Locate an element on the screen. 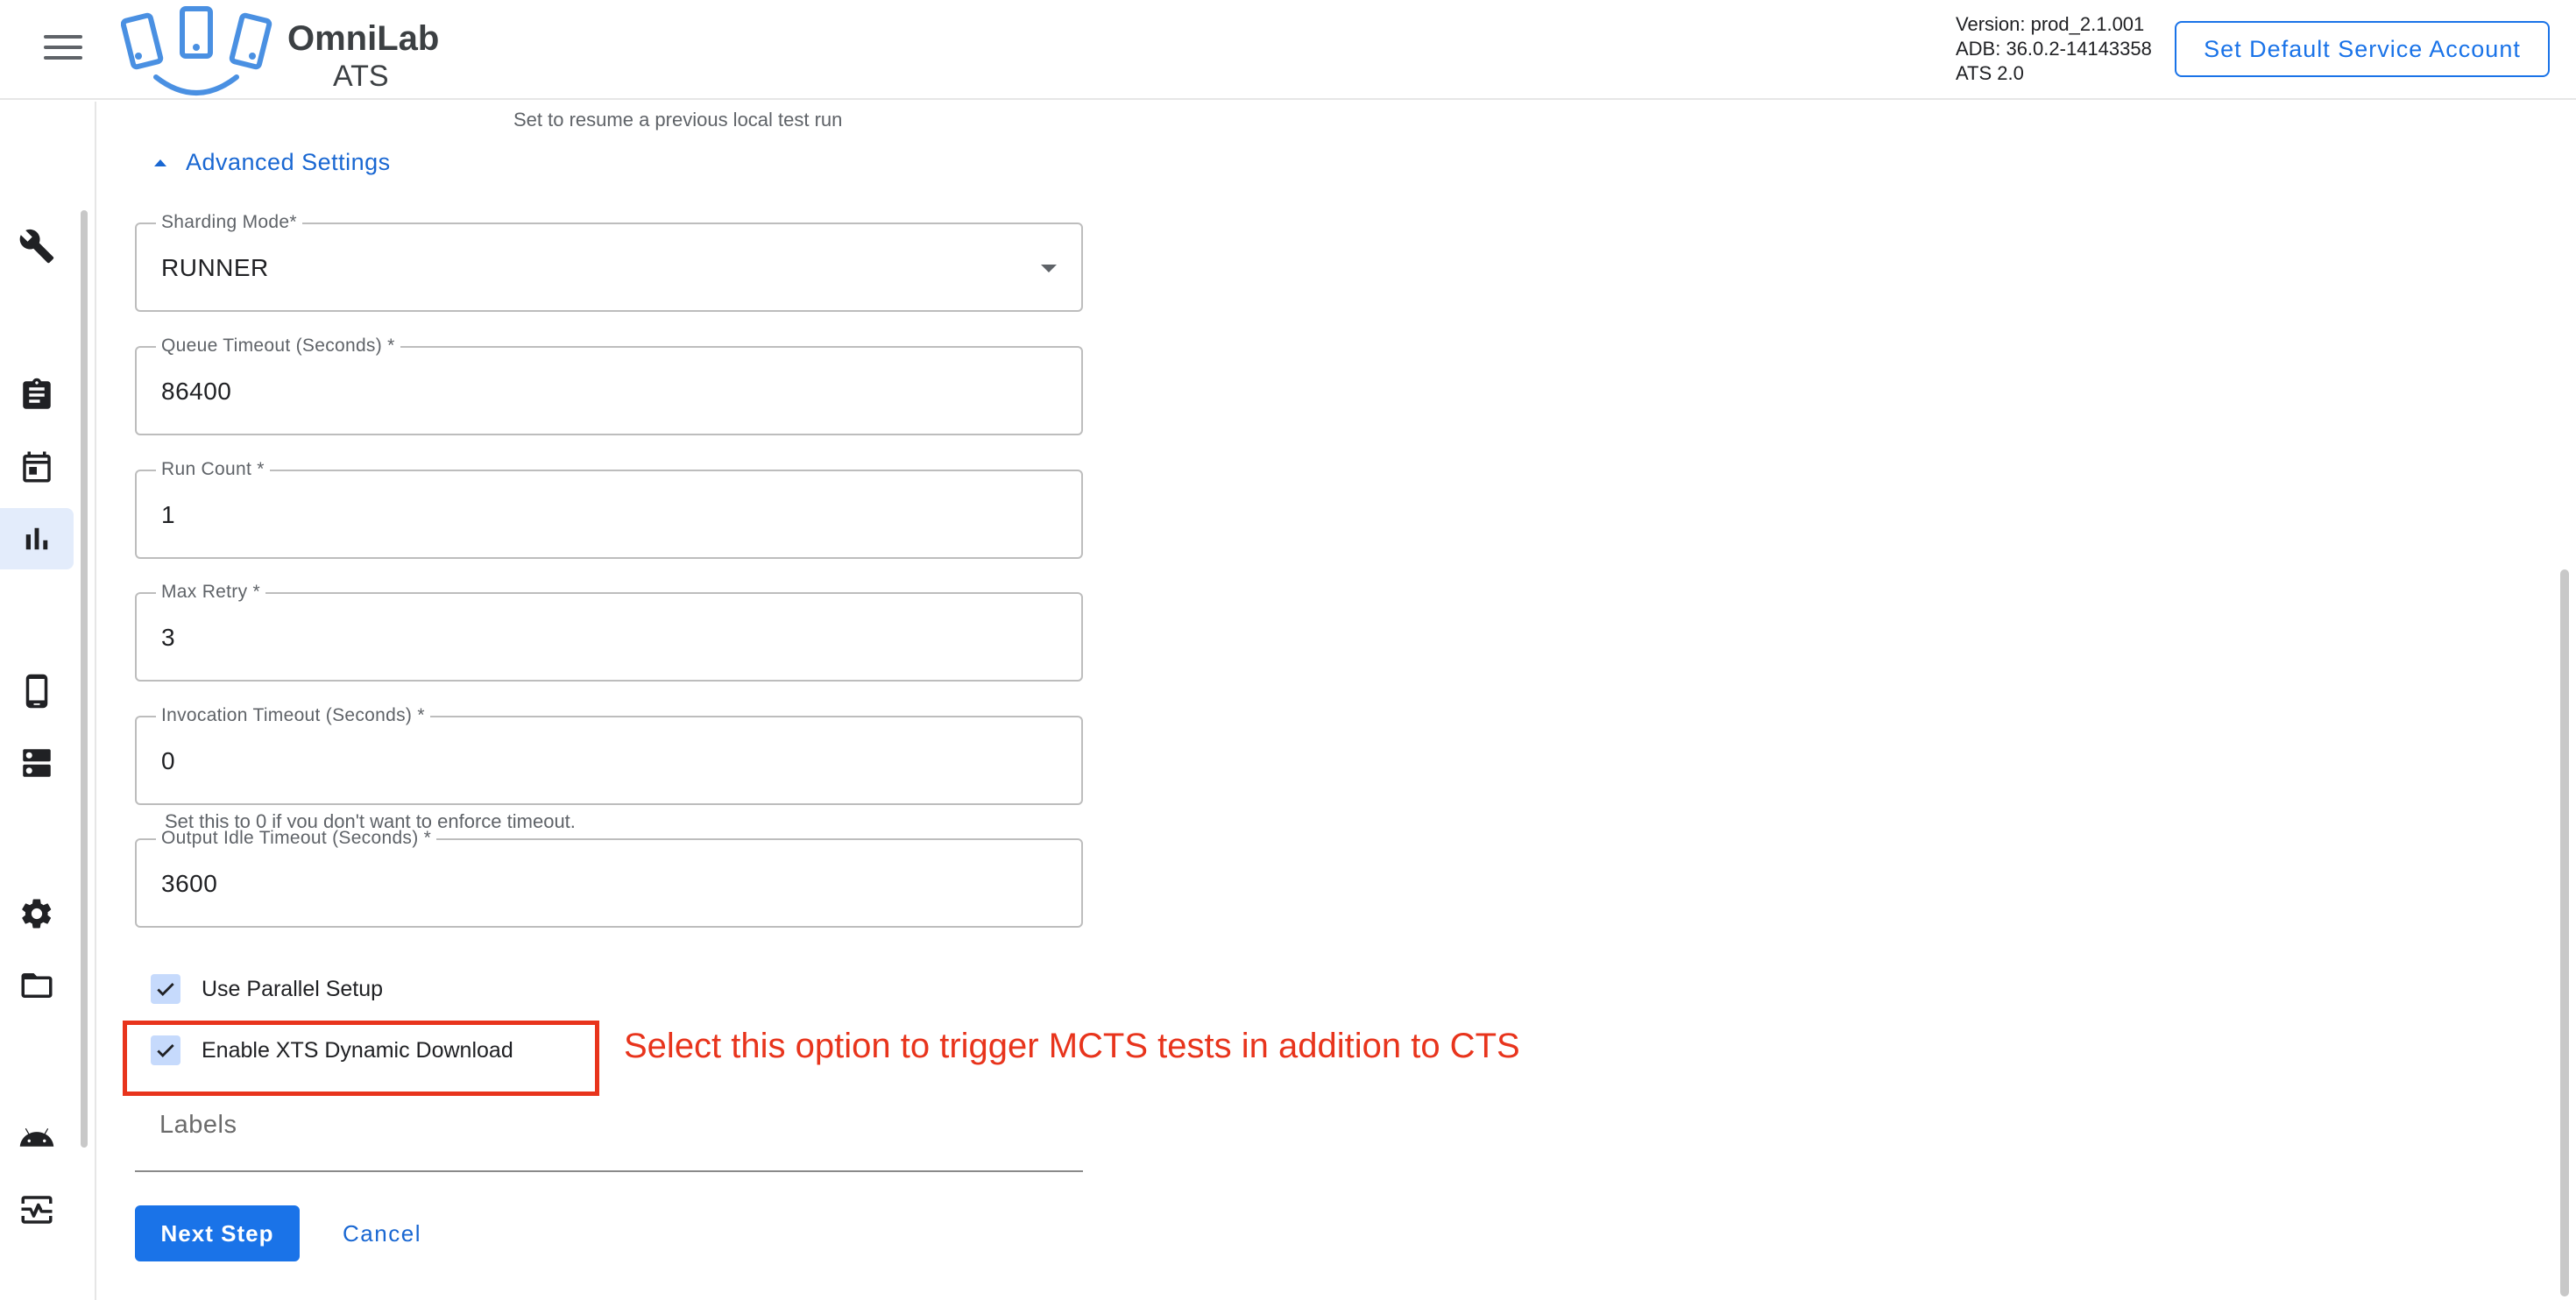 This screenshot has height=1300, width=2576. clipboard-icon is located at coordinates (37, 393).